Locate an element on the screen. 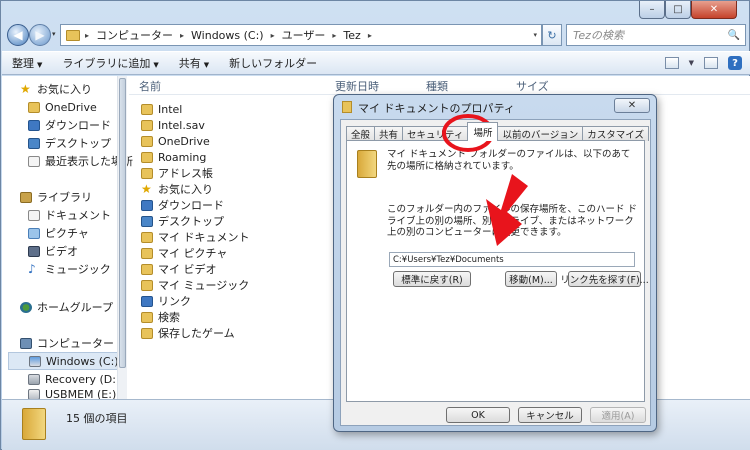 Image resolution: width=750 pixels, height=450 pixels. share-menu: 共有 ▼ is located at coordinates (194, 63).